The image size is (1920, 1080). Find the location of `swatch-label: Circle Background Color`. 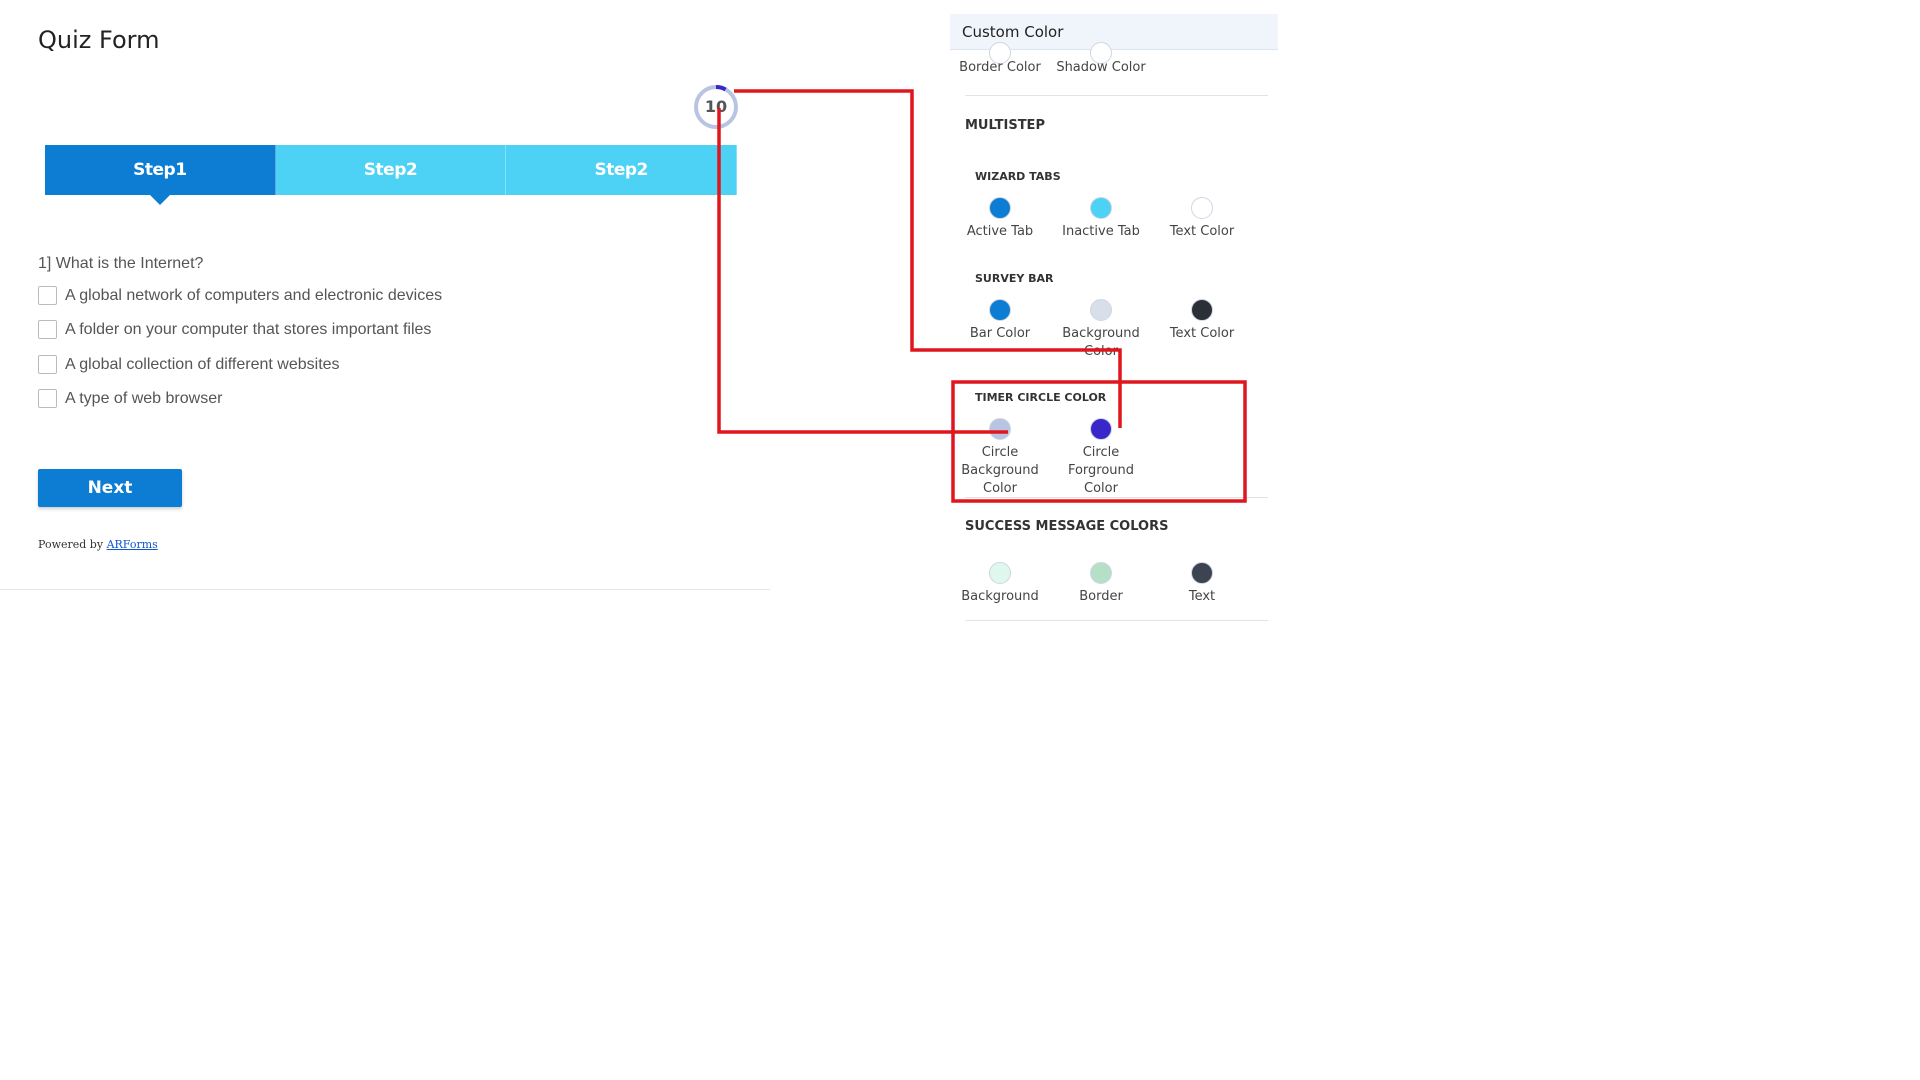

swatch-label: Circle Background Color is located at coordinates (1000, 470).